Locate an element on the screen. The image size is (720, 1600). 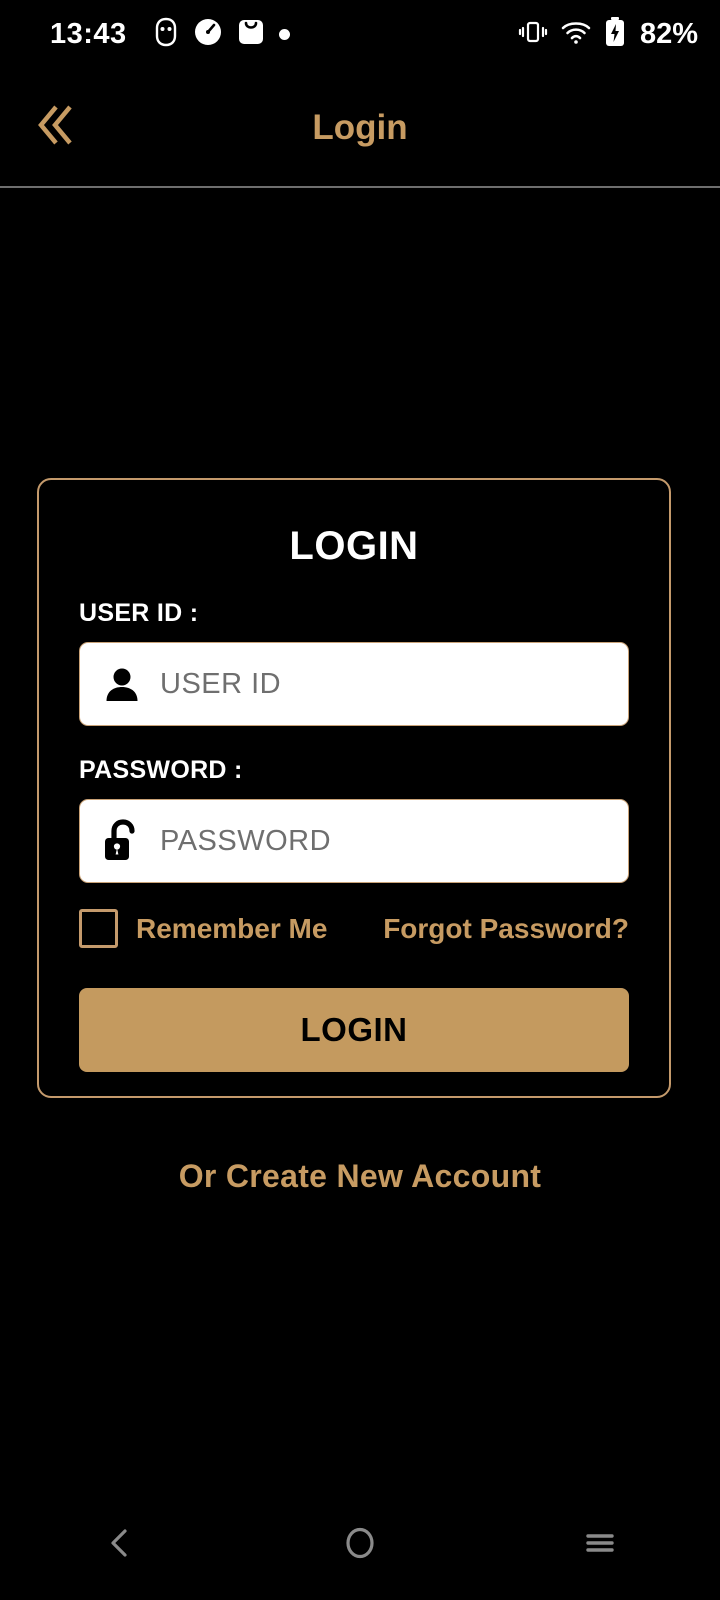
create-account-link: Or Create New Account is located at coordinates (360, 1176).